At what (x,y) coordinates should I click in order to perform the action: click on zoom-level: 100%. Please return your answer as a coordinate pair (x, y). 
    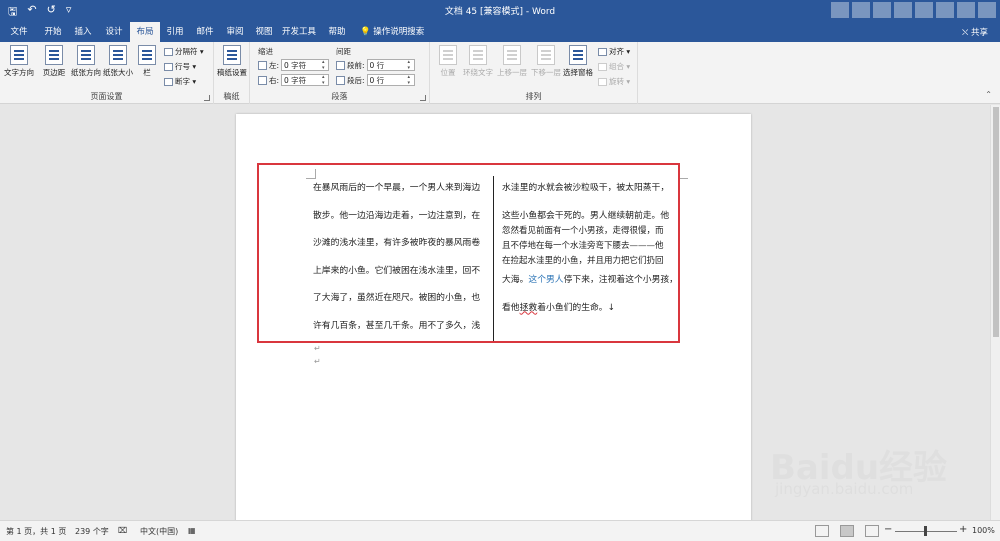
    Looking at the image, I should click on (983, 530).